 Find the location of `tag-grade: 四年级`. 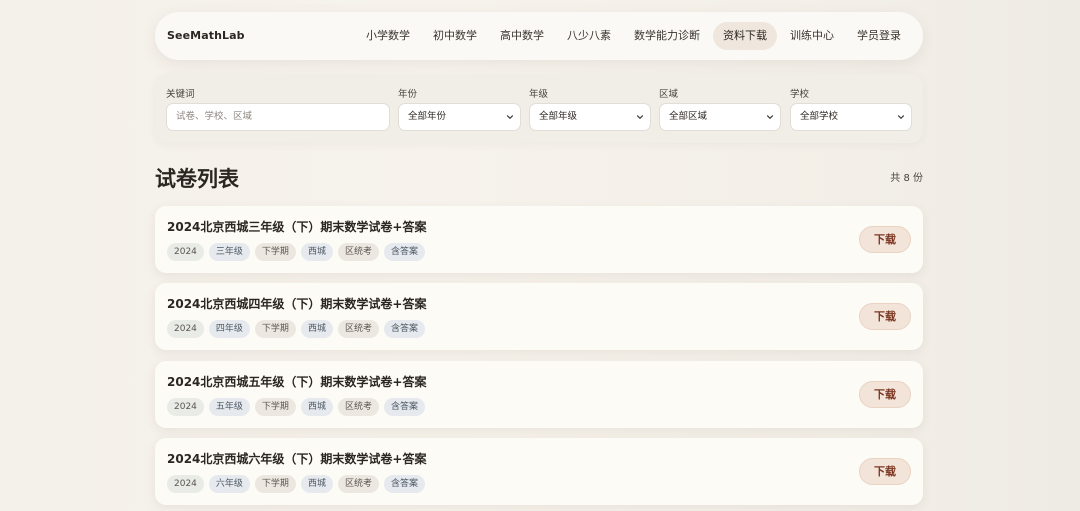

tag-grade: 四年级 is located at coordinates (229, 329).